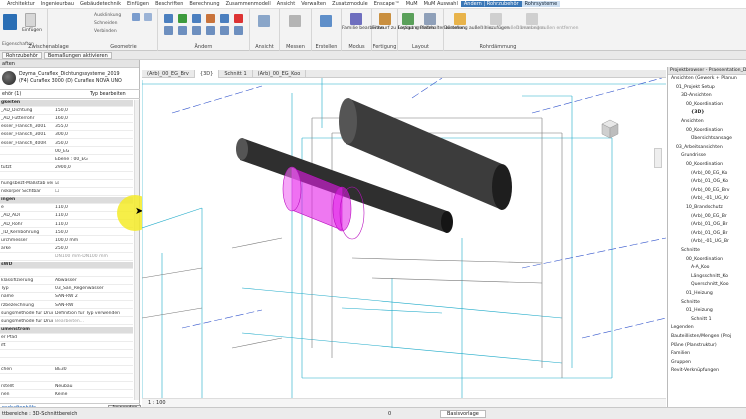 The height and width of the screenshot is (419, 746). Describe the element at coordinates (463, 414) in the screenshot. I see `workset-selector: Basisvorlage` at that location.